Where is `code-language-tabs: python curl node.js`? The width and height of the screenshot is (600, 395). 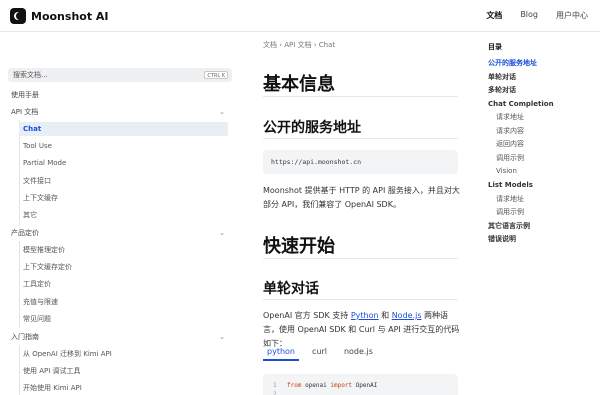 code-language-tabs: python curl node.js is located at coordinates (324, 354).